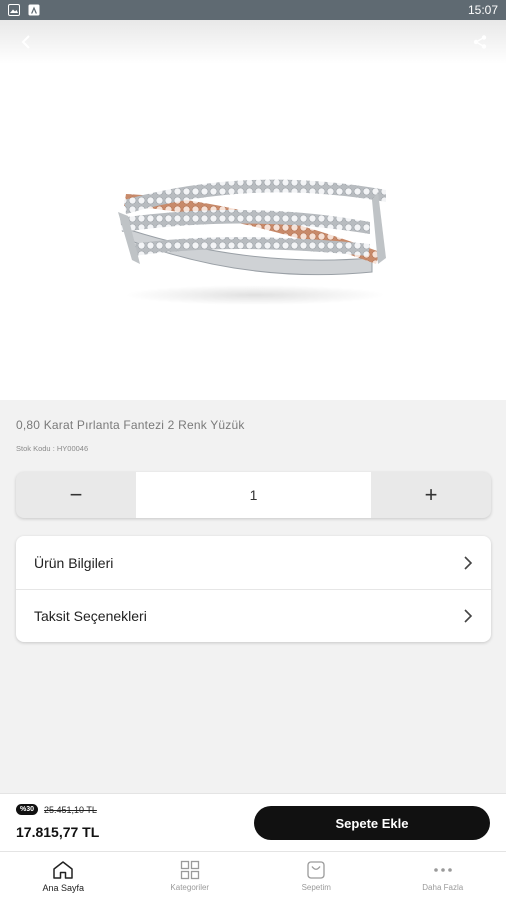  Describe the element at coordinates (253, 10) in the screenshot. I see `status-bar: 15:07` at that location.